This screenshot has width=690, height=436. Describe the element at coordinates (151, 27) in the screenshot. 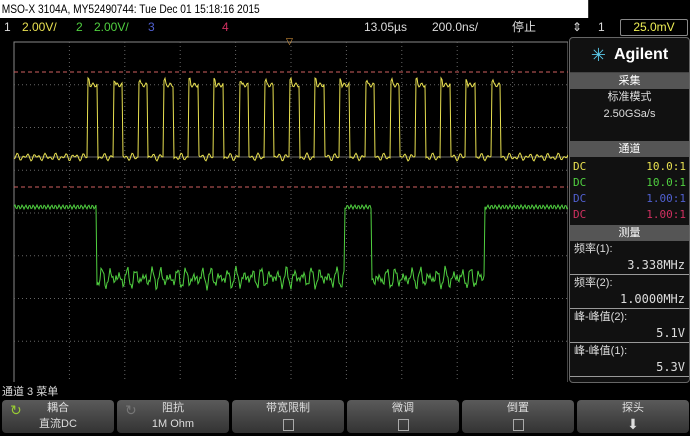

I see `ch3-number: 3` at that location.